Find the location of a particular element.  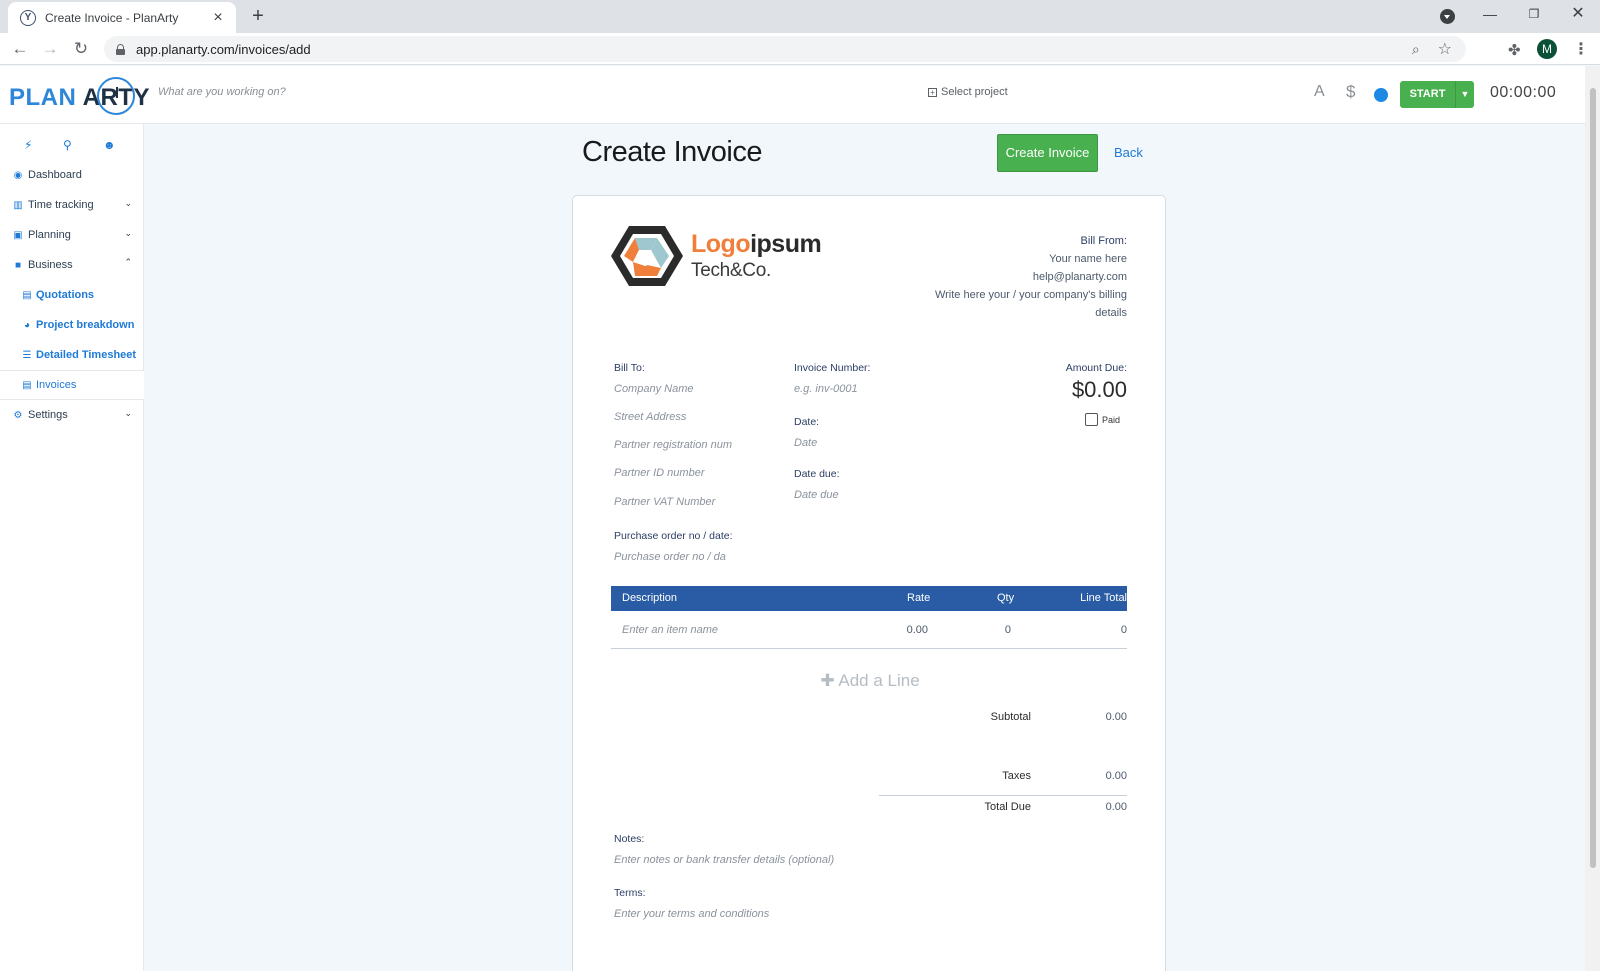

sidebar-item-label: Detailed Timesheet is located at coordinates (86, 355).